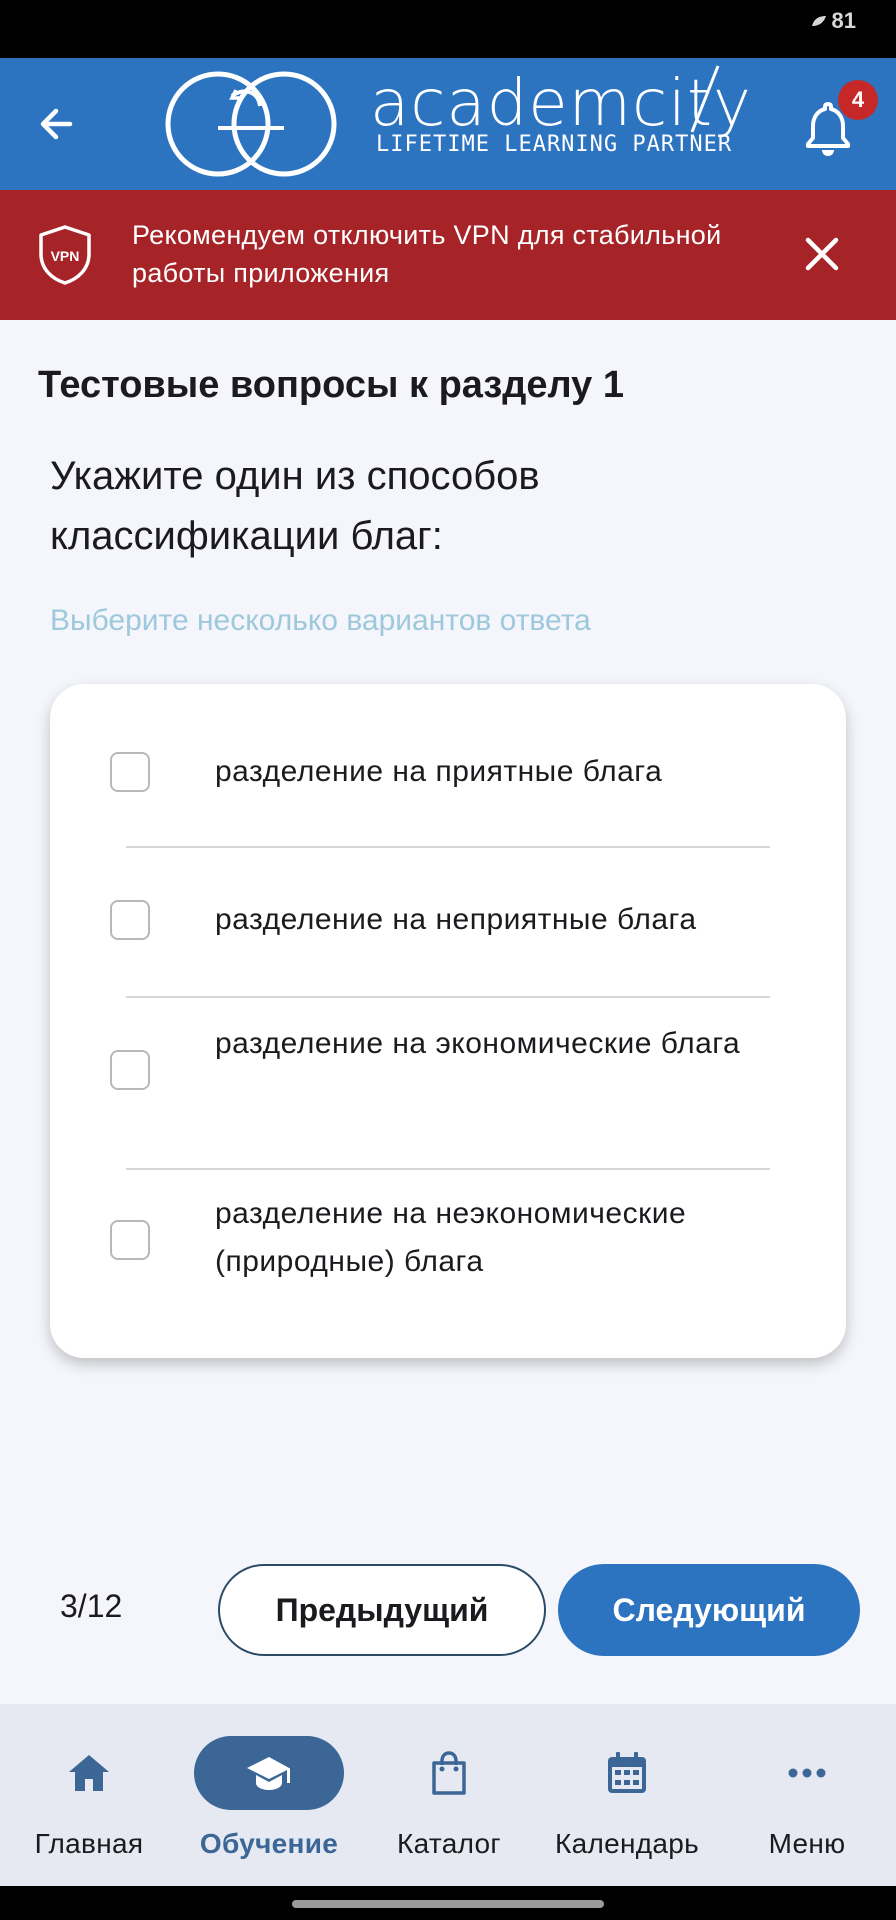 The width and height of the screenshot is (896, 1920). Describe the element at coordinates (251, 124) in the screenshot. I see `logo-mark-icon` at that location.